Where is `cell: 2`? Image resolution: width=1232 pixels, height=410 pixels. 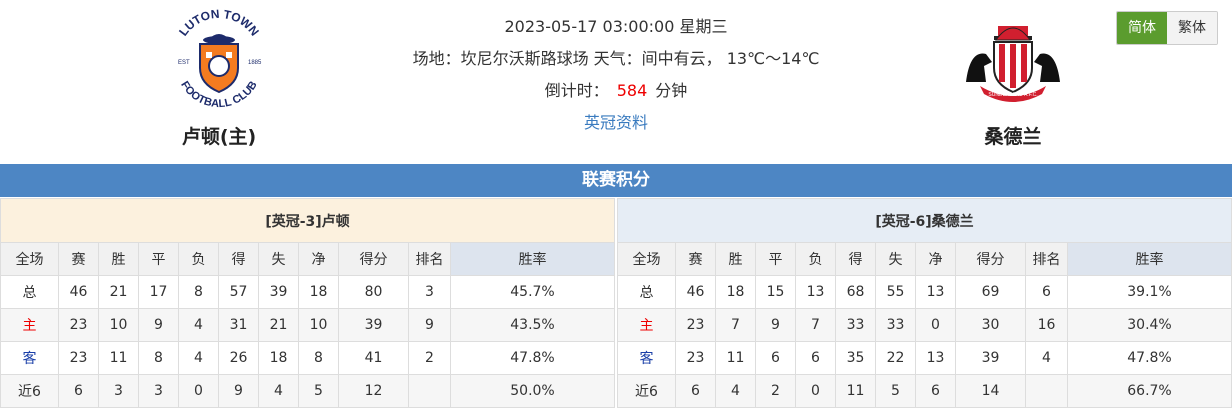 cell: 2 is located at coordinates (775, 391).